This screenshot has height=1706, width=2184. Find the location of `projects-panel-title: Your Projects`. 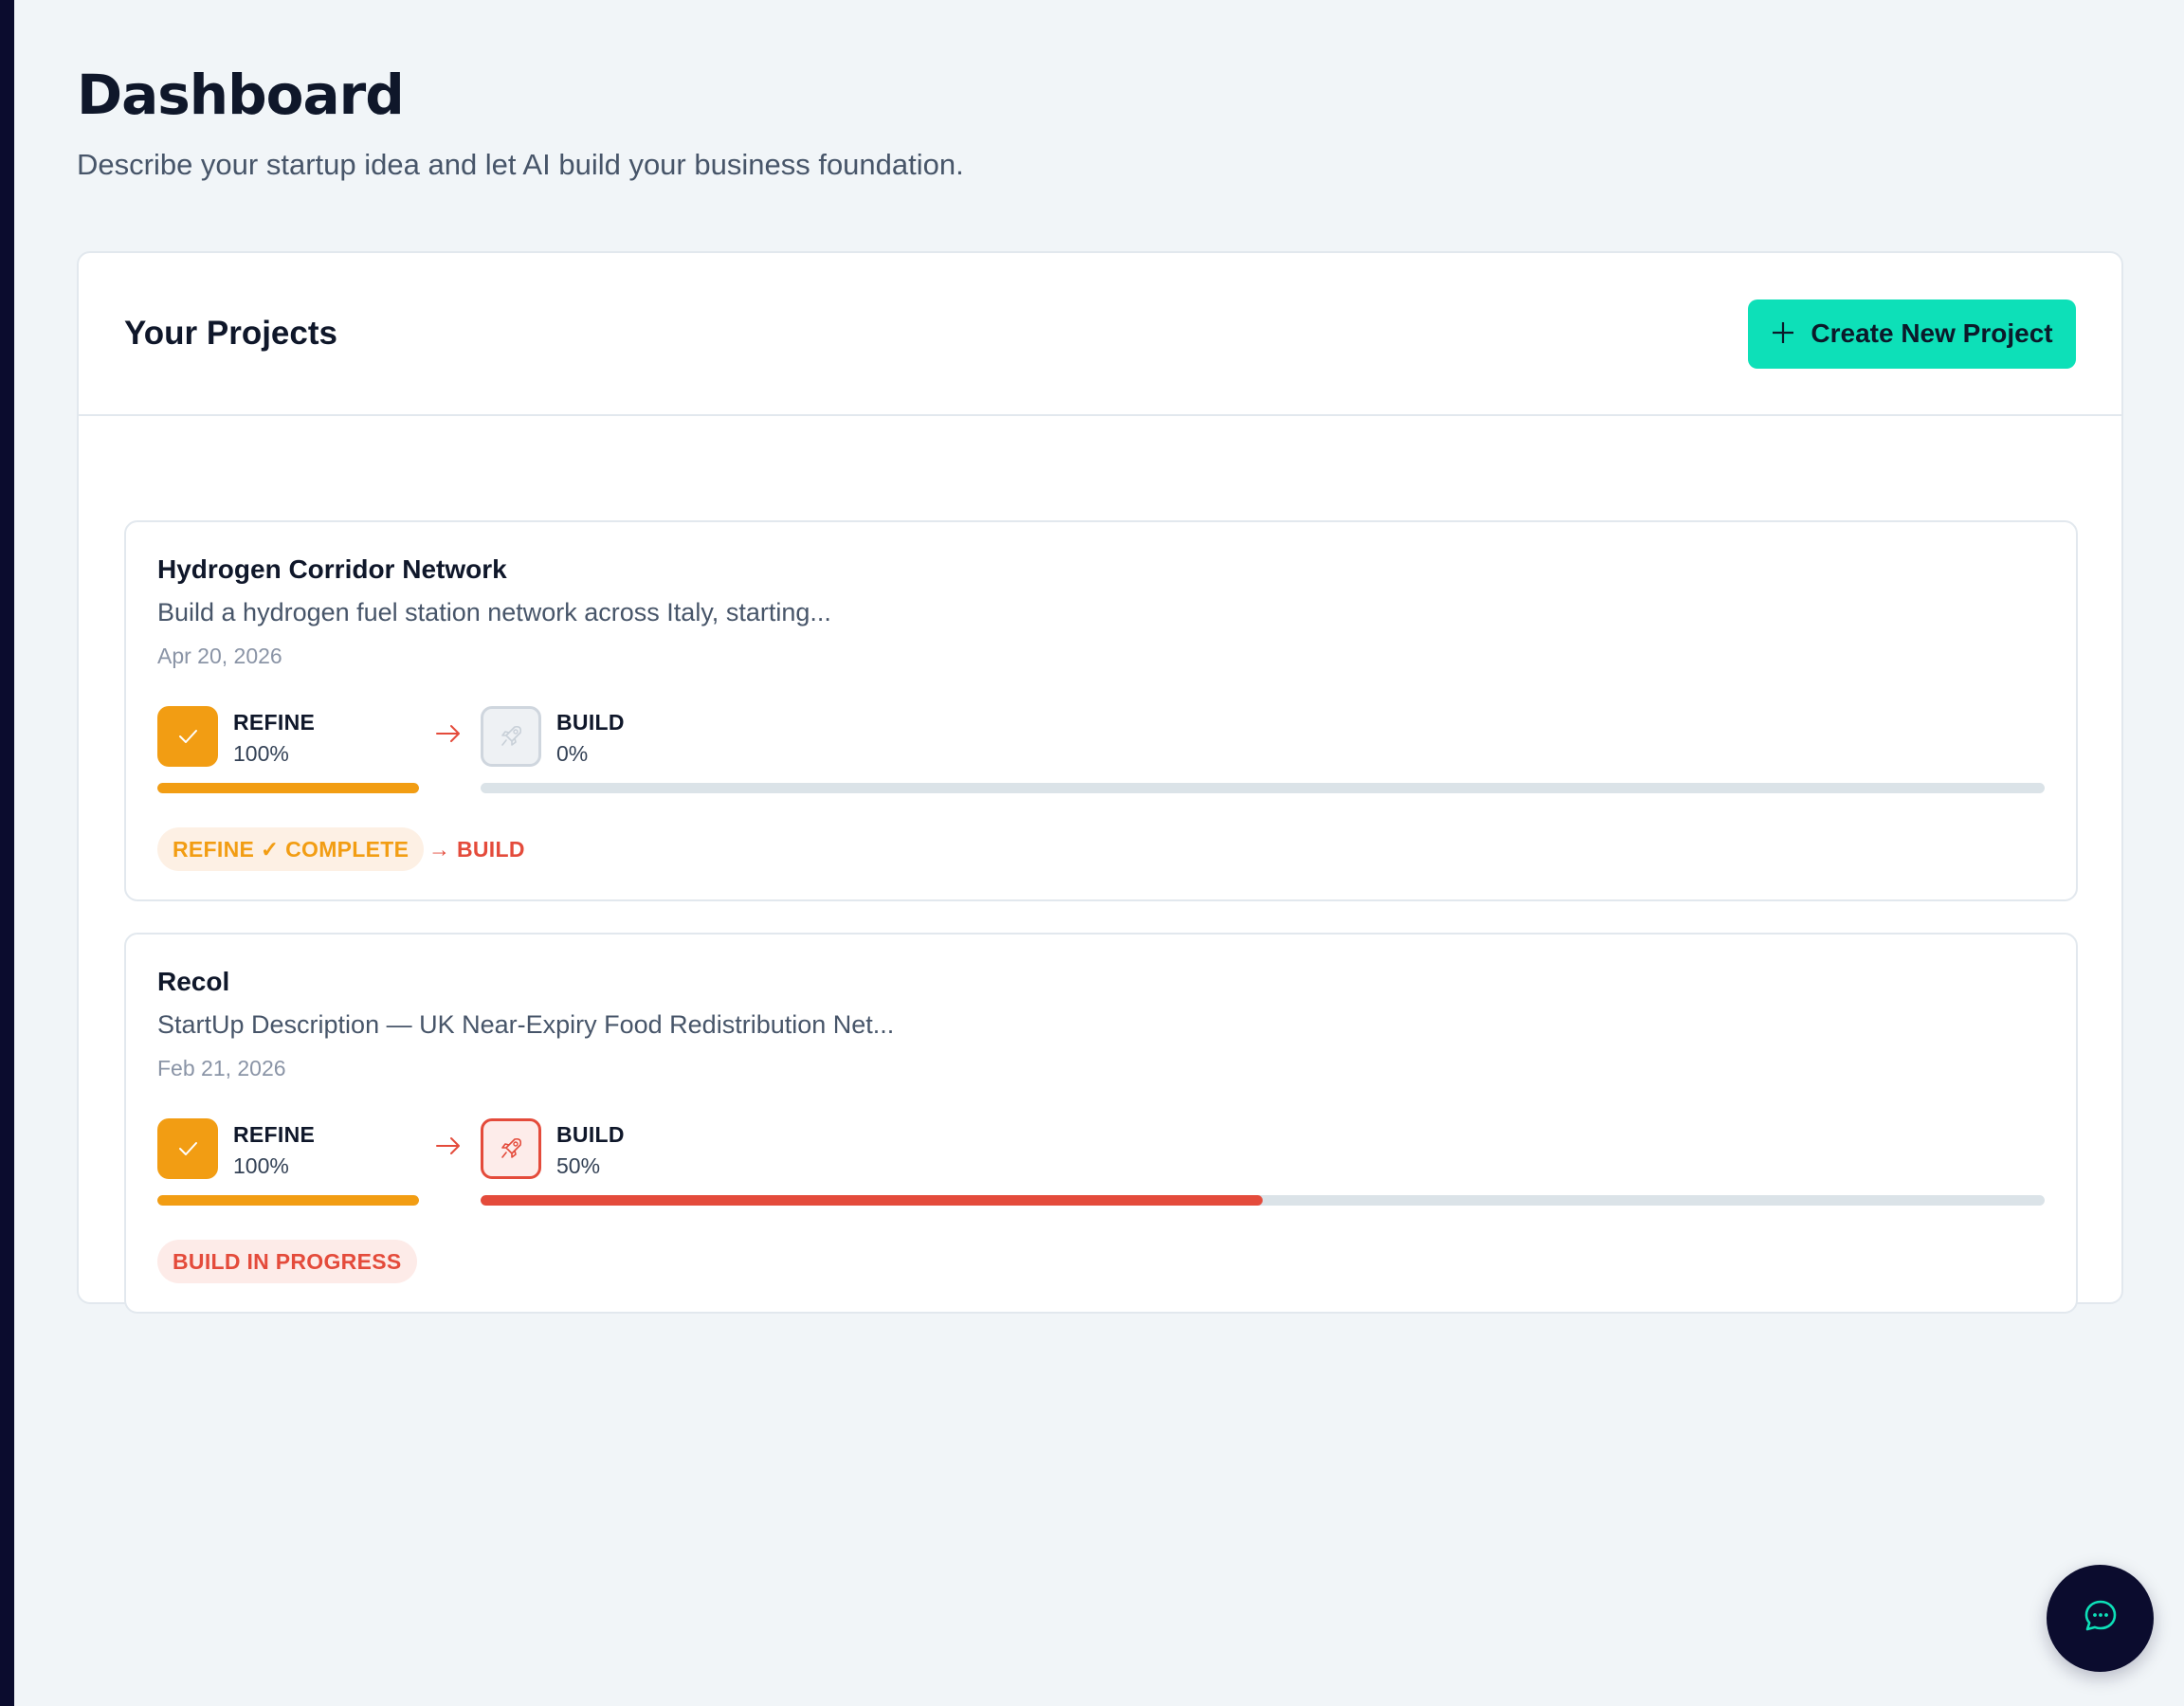

projects-panel-title: Your Projects is located at coordinates (230, 333).